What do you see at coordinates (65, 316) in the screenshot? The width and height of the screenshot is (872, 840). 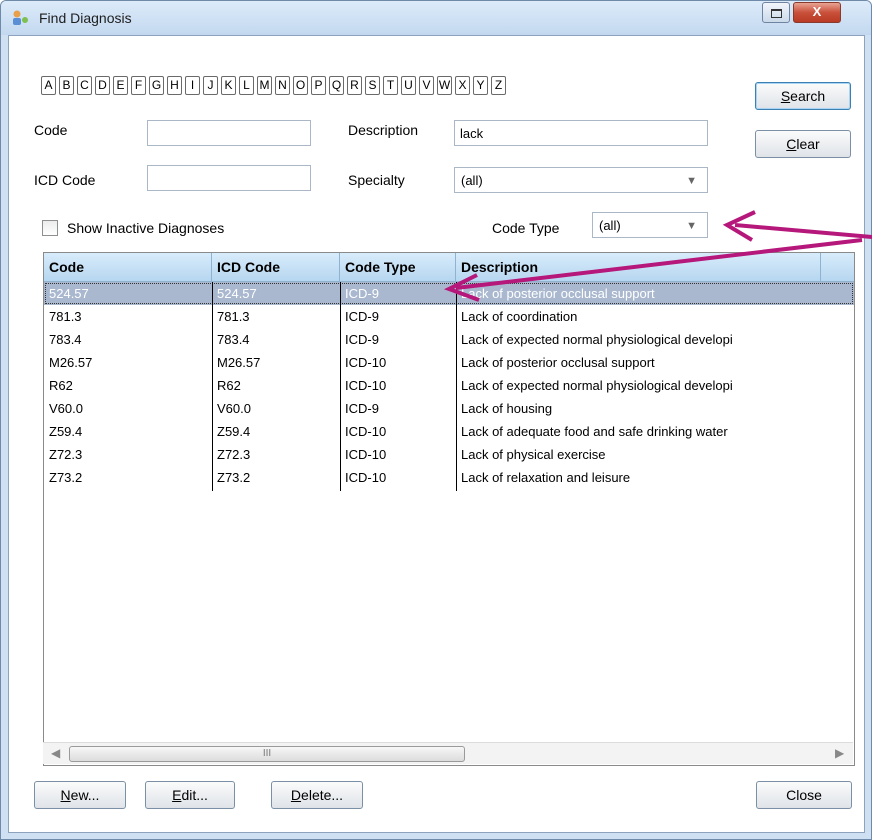 I see `cell-code: 781.3` at bounding box center [65, 316].